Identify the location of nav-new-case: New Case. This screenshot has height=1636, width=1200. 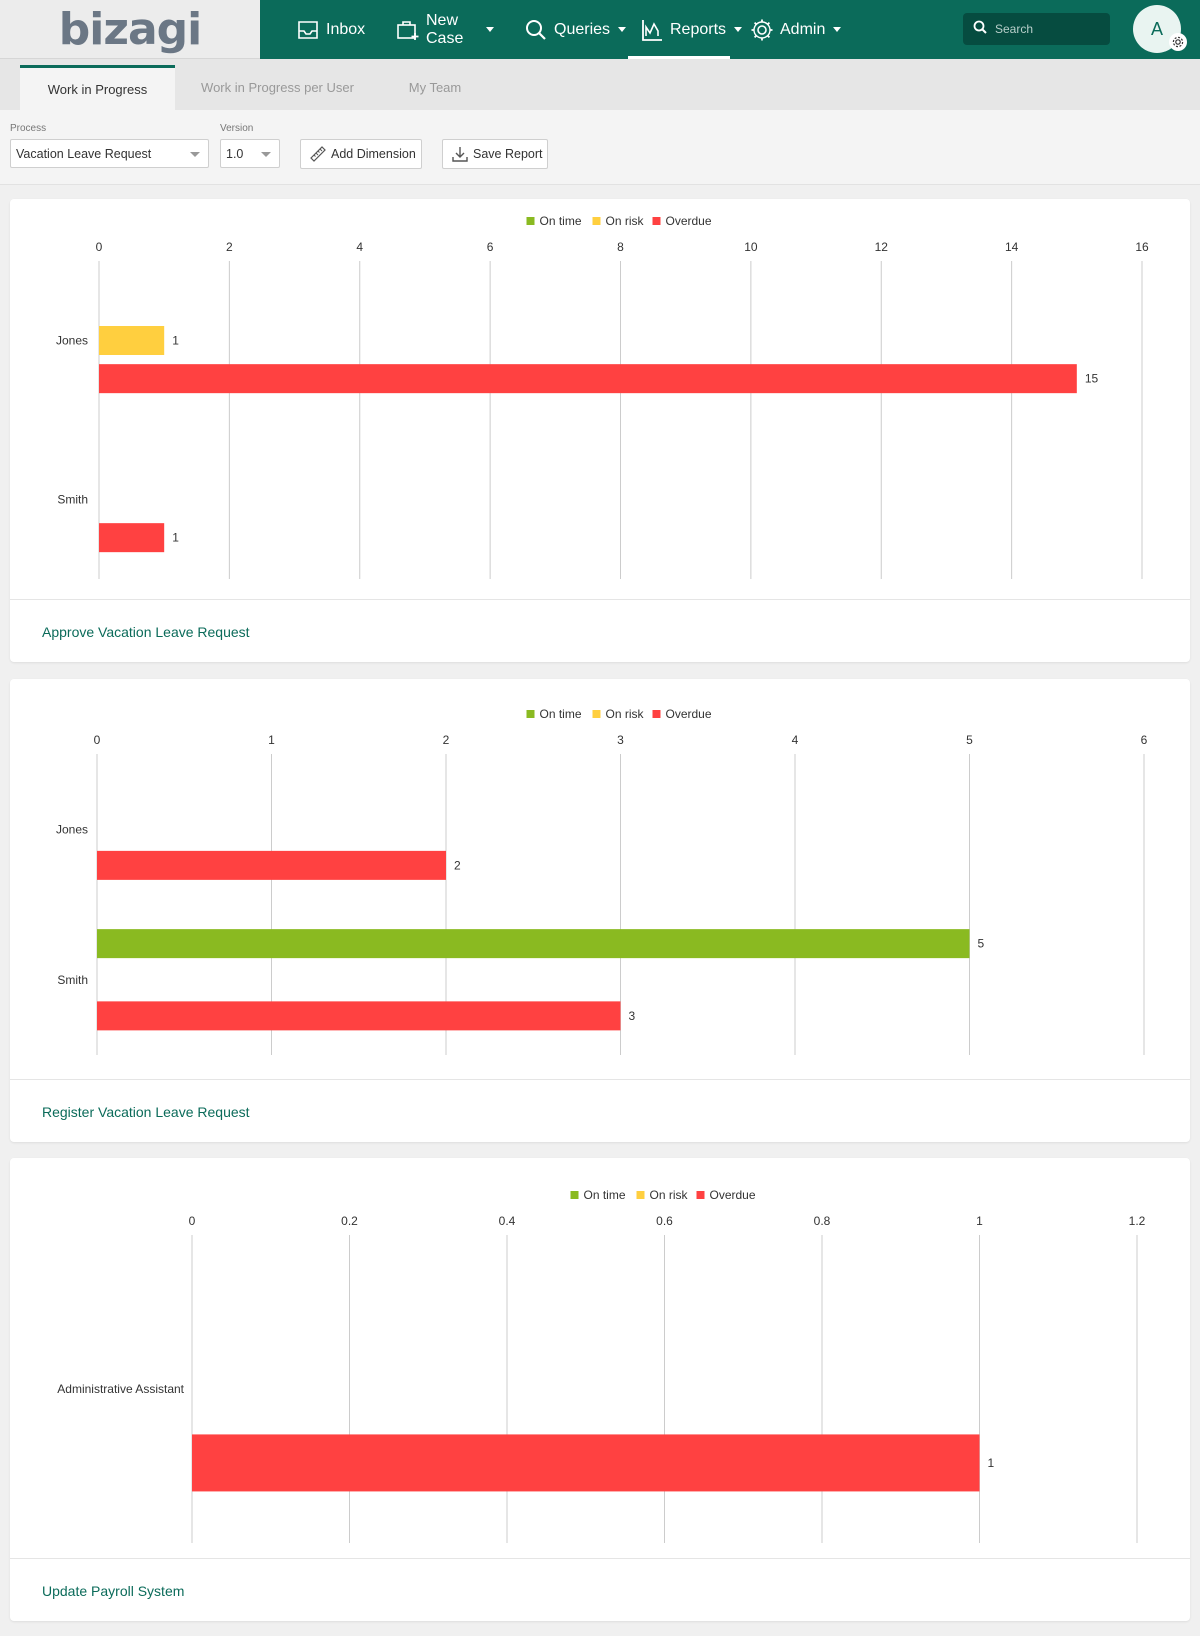
(444, 29).